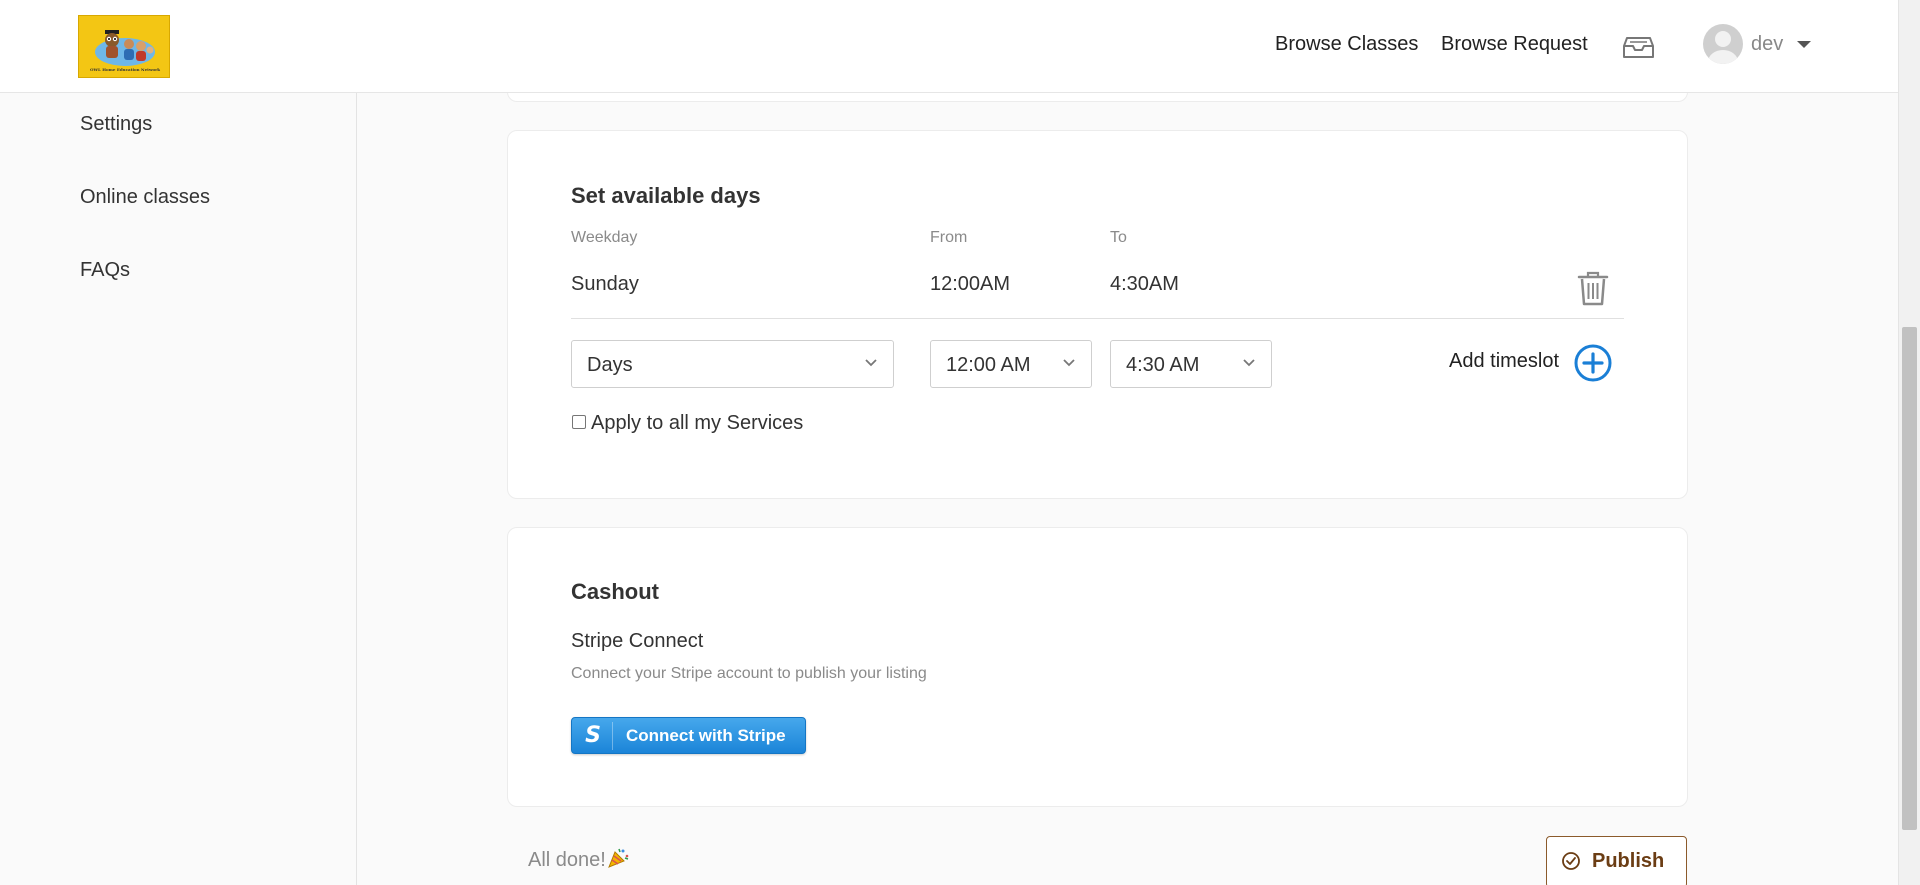  I want to click on stripe-connect-title: Stripe Connect, so click(637, 641).